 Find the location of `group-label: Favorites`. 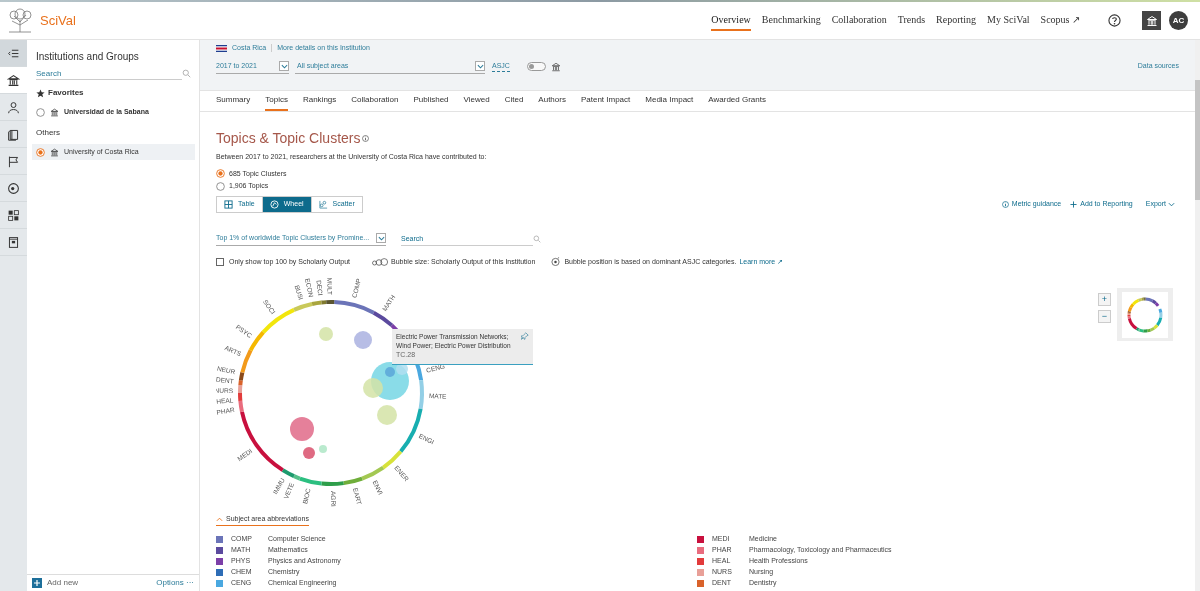

group-label: Favorites is located at coordinates (66, 93).